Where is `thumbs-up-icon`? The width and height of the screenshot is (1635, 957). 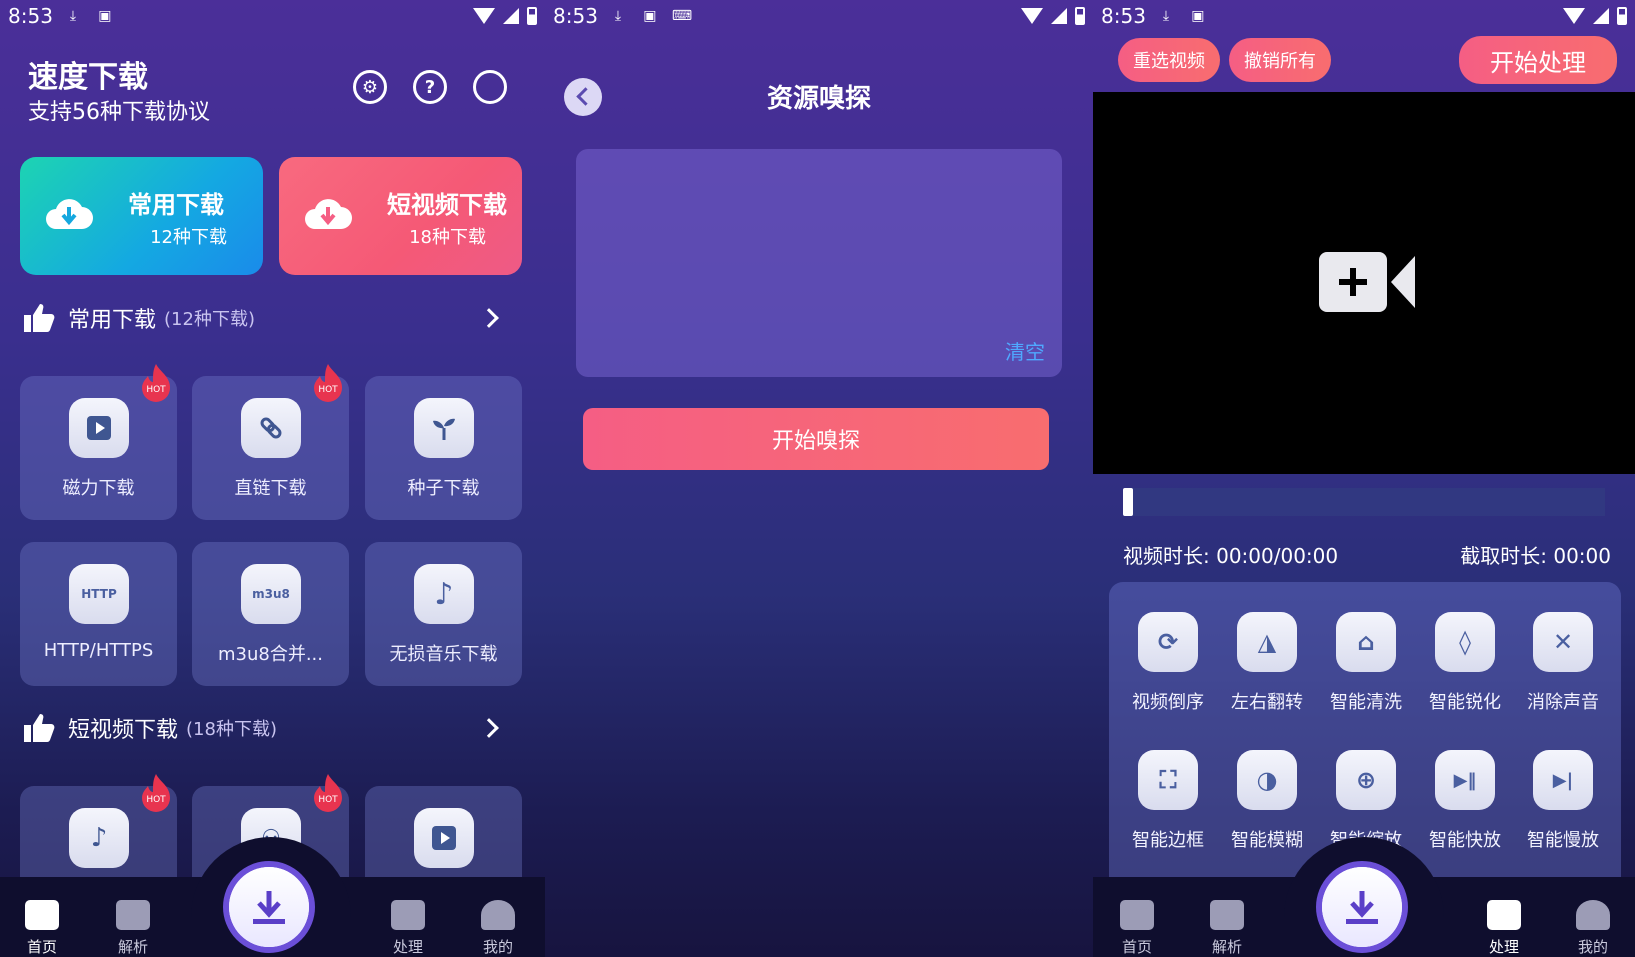
thumbs-up-icon is located at coordinates (39, 318).